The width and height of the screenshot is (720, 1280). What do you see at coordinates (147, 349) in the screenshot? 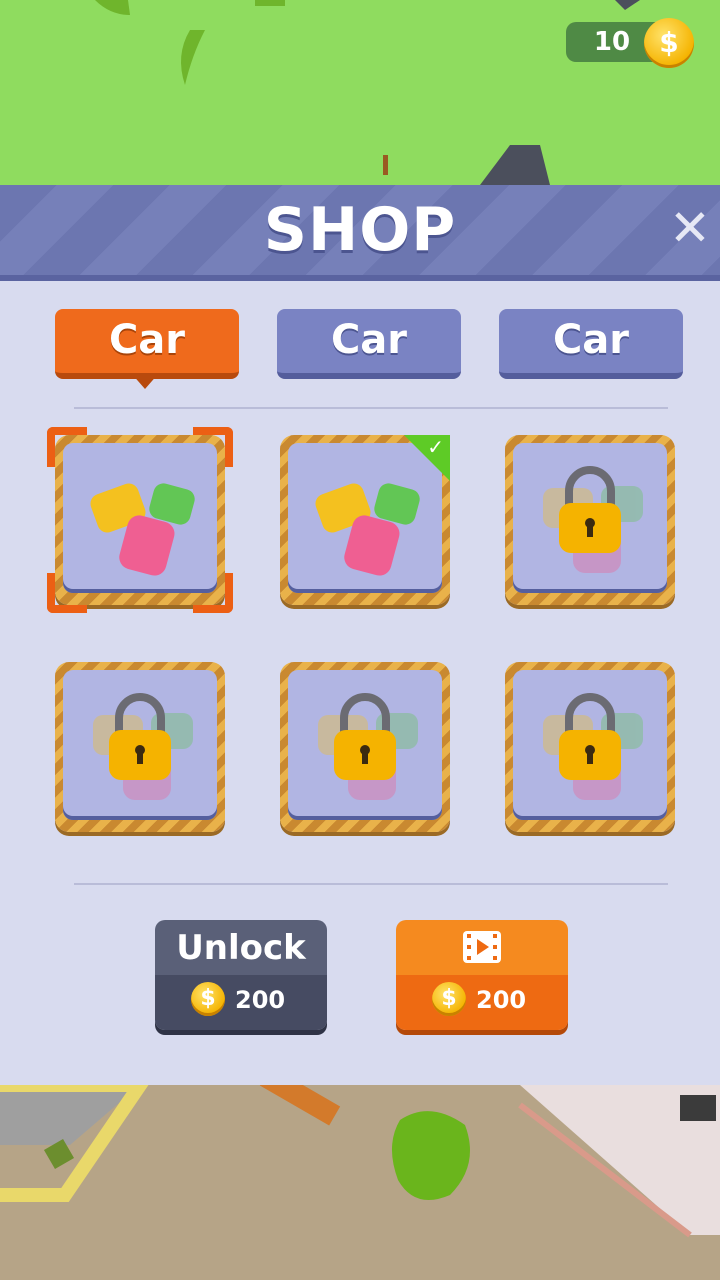
I see `tab-car-1: Car` at bounding box center [147, 349].